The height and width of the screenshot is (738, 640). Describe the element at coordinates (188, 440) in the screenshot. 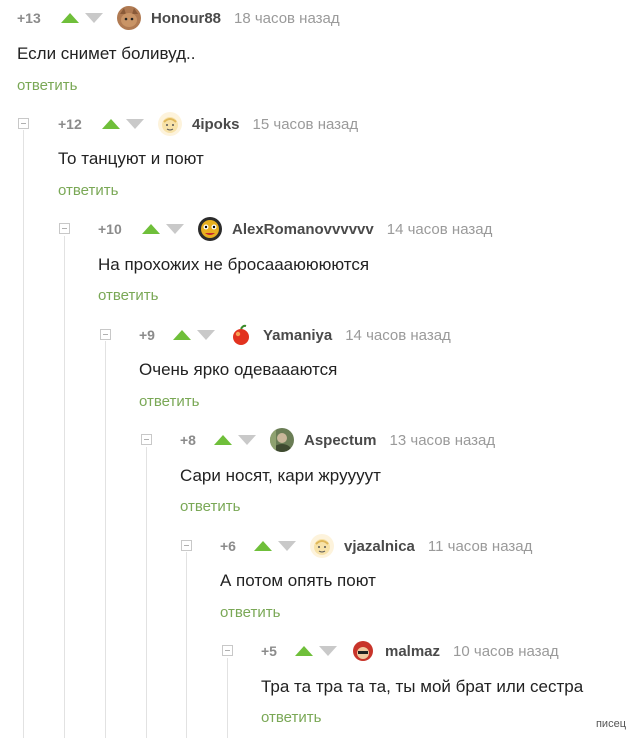

I see `rating: +8` at that location.